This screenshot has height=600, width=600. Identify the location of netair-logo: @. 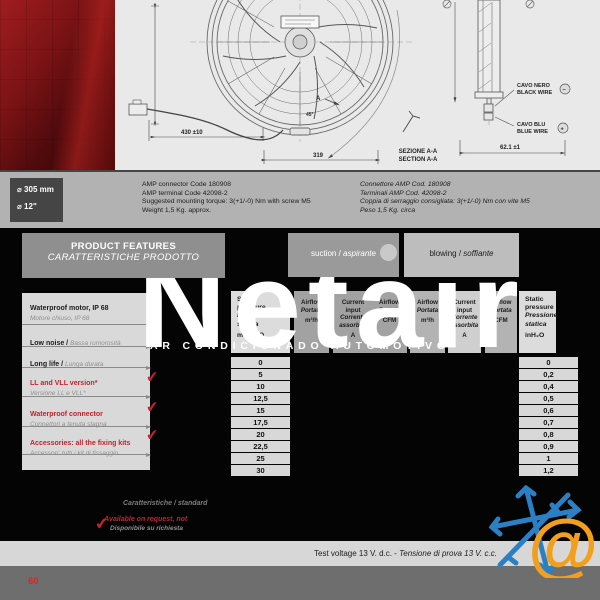
(543, 531).